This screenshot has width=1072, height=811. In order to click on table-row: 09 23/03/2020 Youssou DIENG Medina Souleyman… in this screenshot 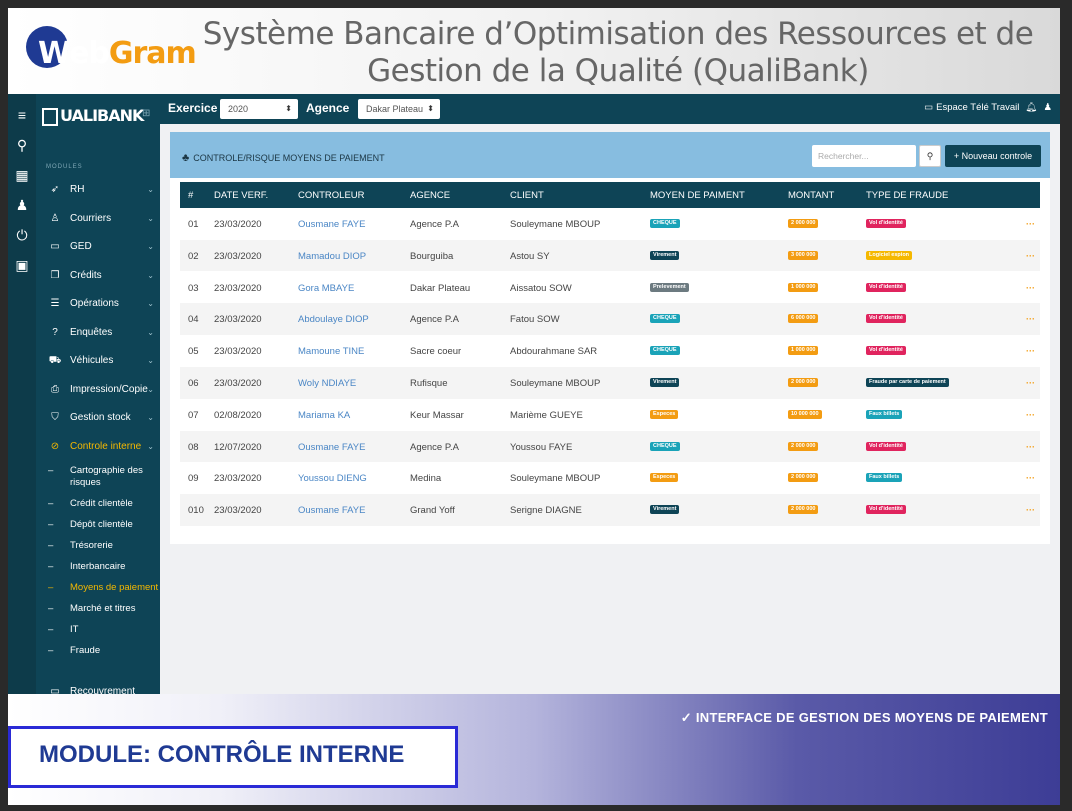, I will do `click(610, 478)`.